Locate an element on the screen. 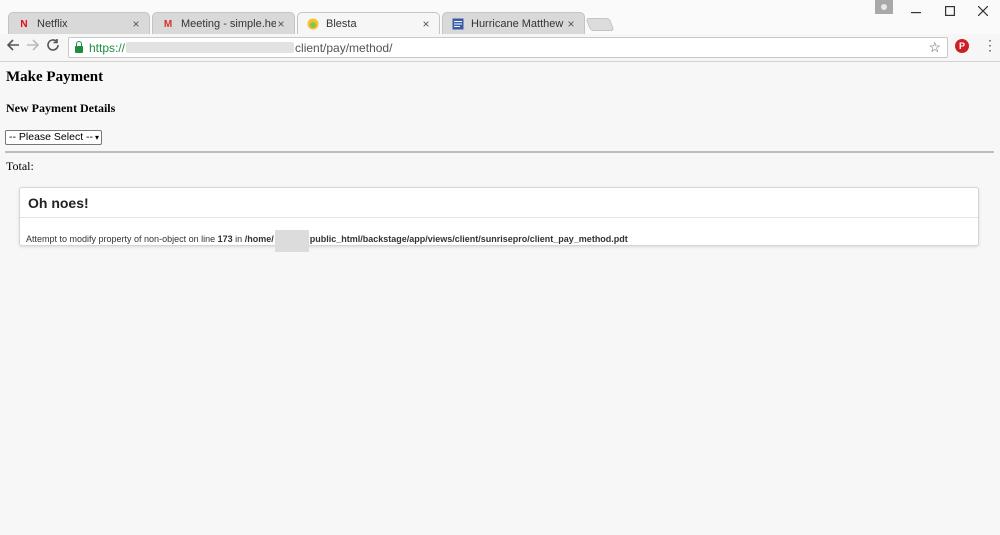  tab-hurricane: Hurricane Matthew May × is located at coordinates (513, 23).